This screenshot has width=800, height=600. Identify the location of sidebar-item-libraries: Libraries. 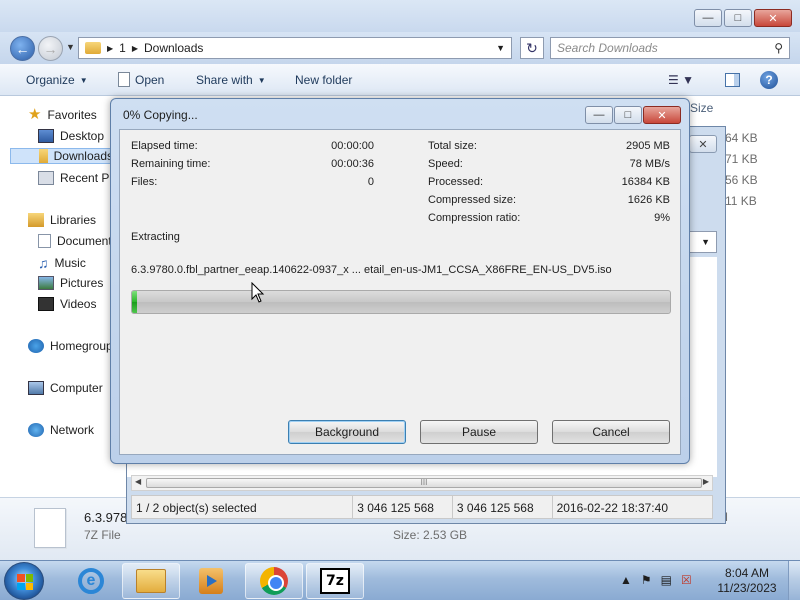
(62, 220).